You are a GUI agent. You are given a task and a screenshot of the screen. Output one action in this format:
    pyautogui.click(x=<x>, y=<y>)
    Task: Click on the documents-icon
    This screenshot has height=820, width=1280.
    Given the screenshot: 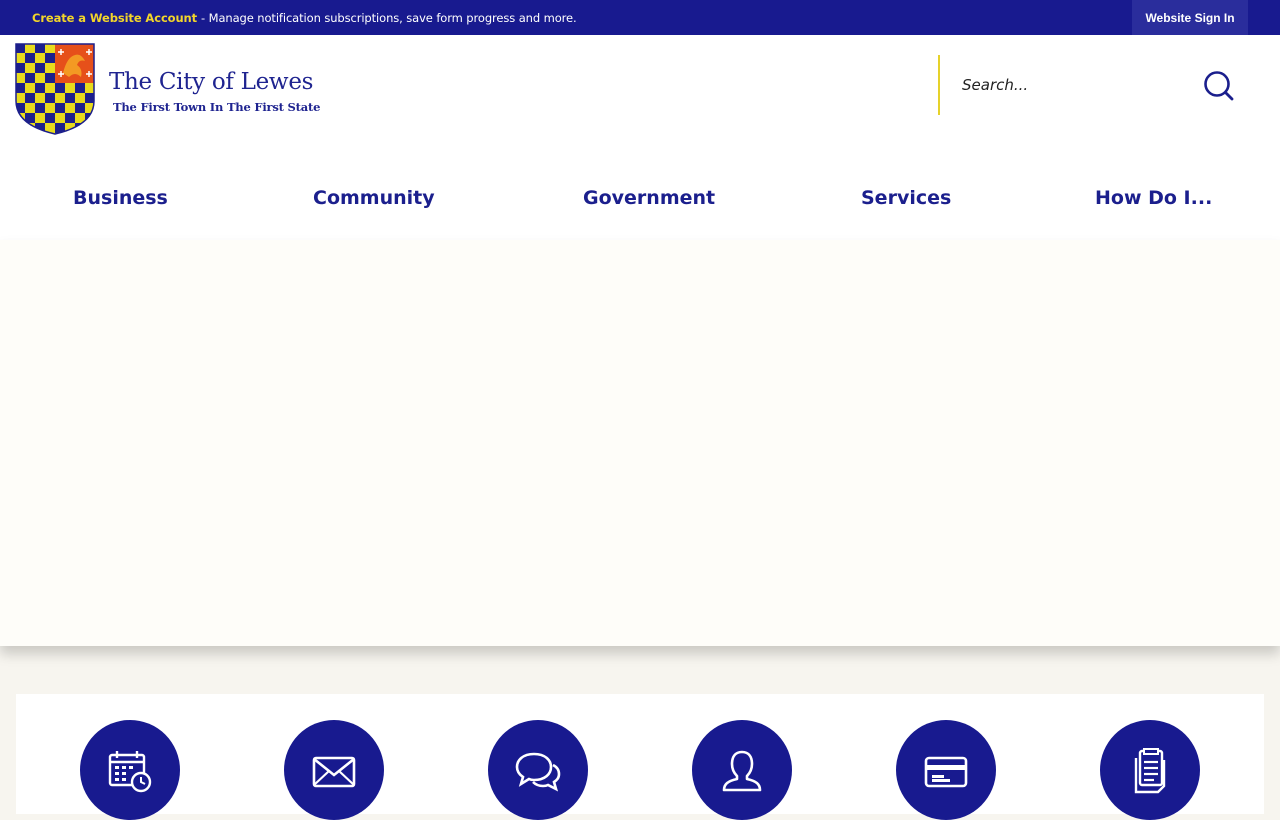 What is the action you would take?
    pyautogui.click(x=1150, y=771)
    